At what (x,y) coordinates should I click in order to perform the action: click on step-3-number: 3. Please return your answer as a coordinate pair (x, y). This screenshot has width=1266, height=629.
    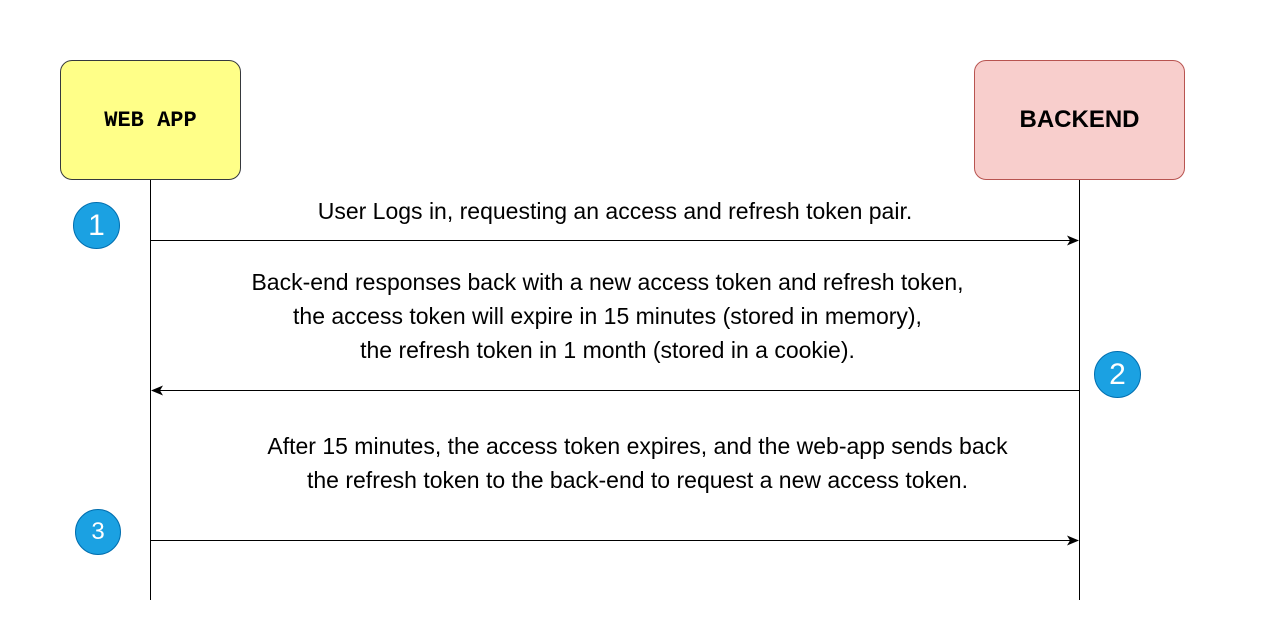
    Looking at the image, I should click on (98, 531).